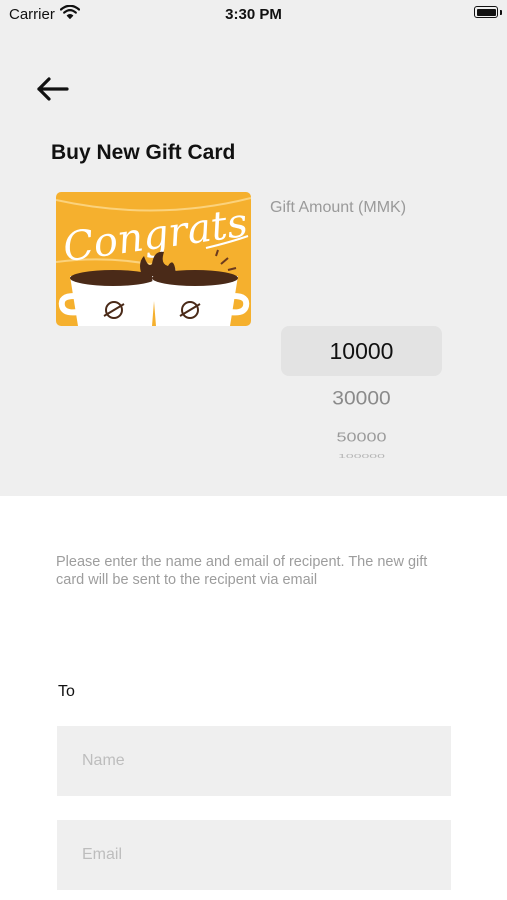  I want to click on amount-picker: 10000 30000 50000 100000, so click(361, 393).